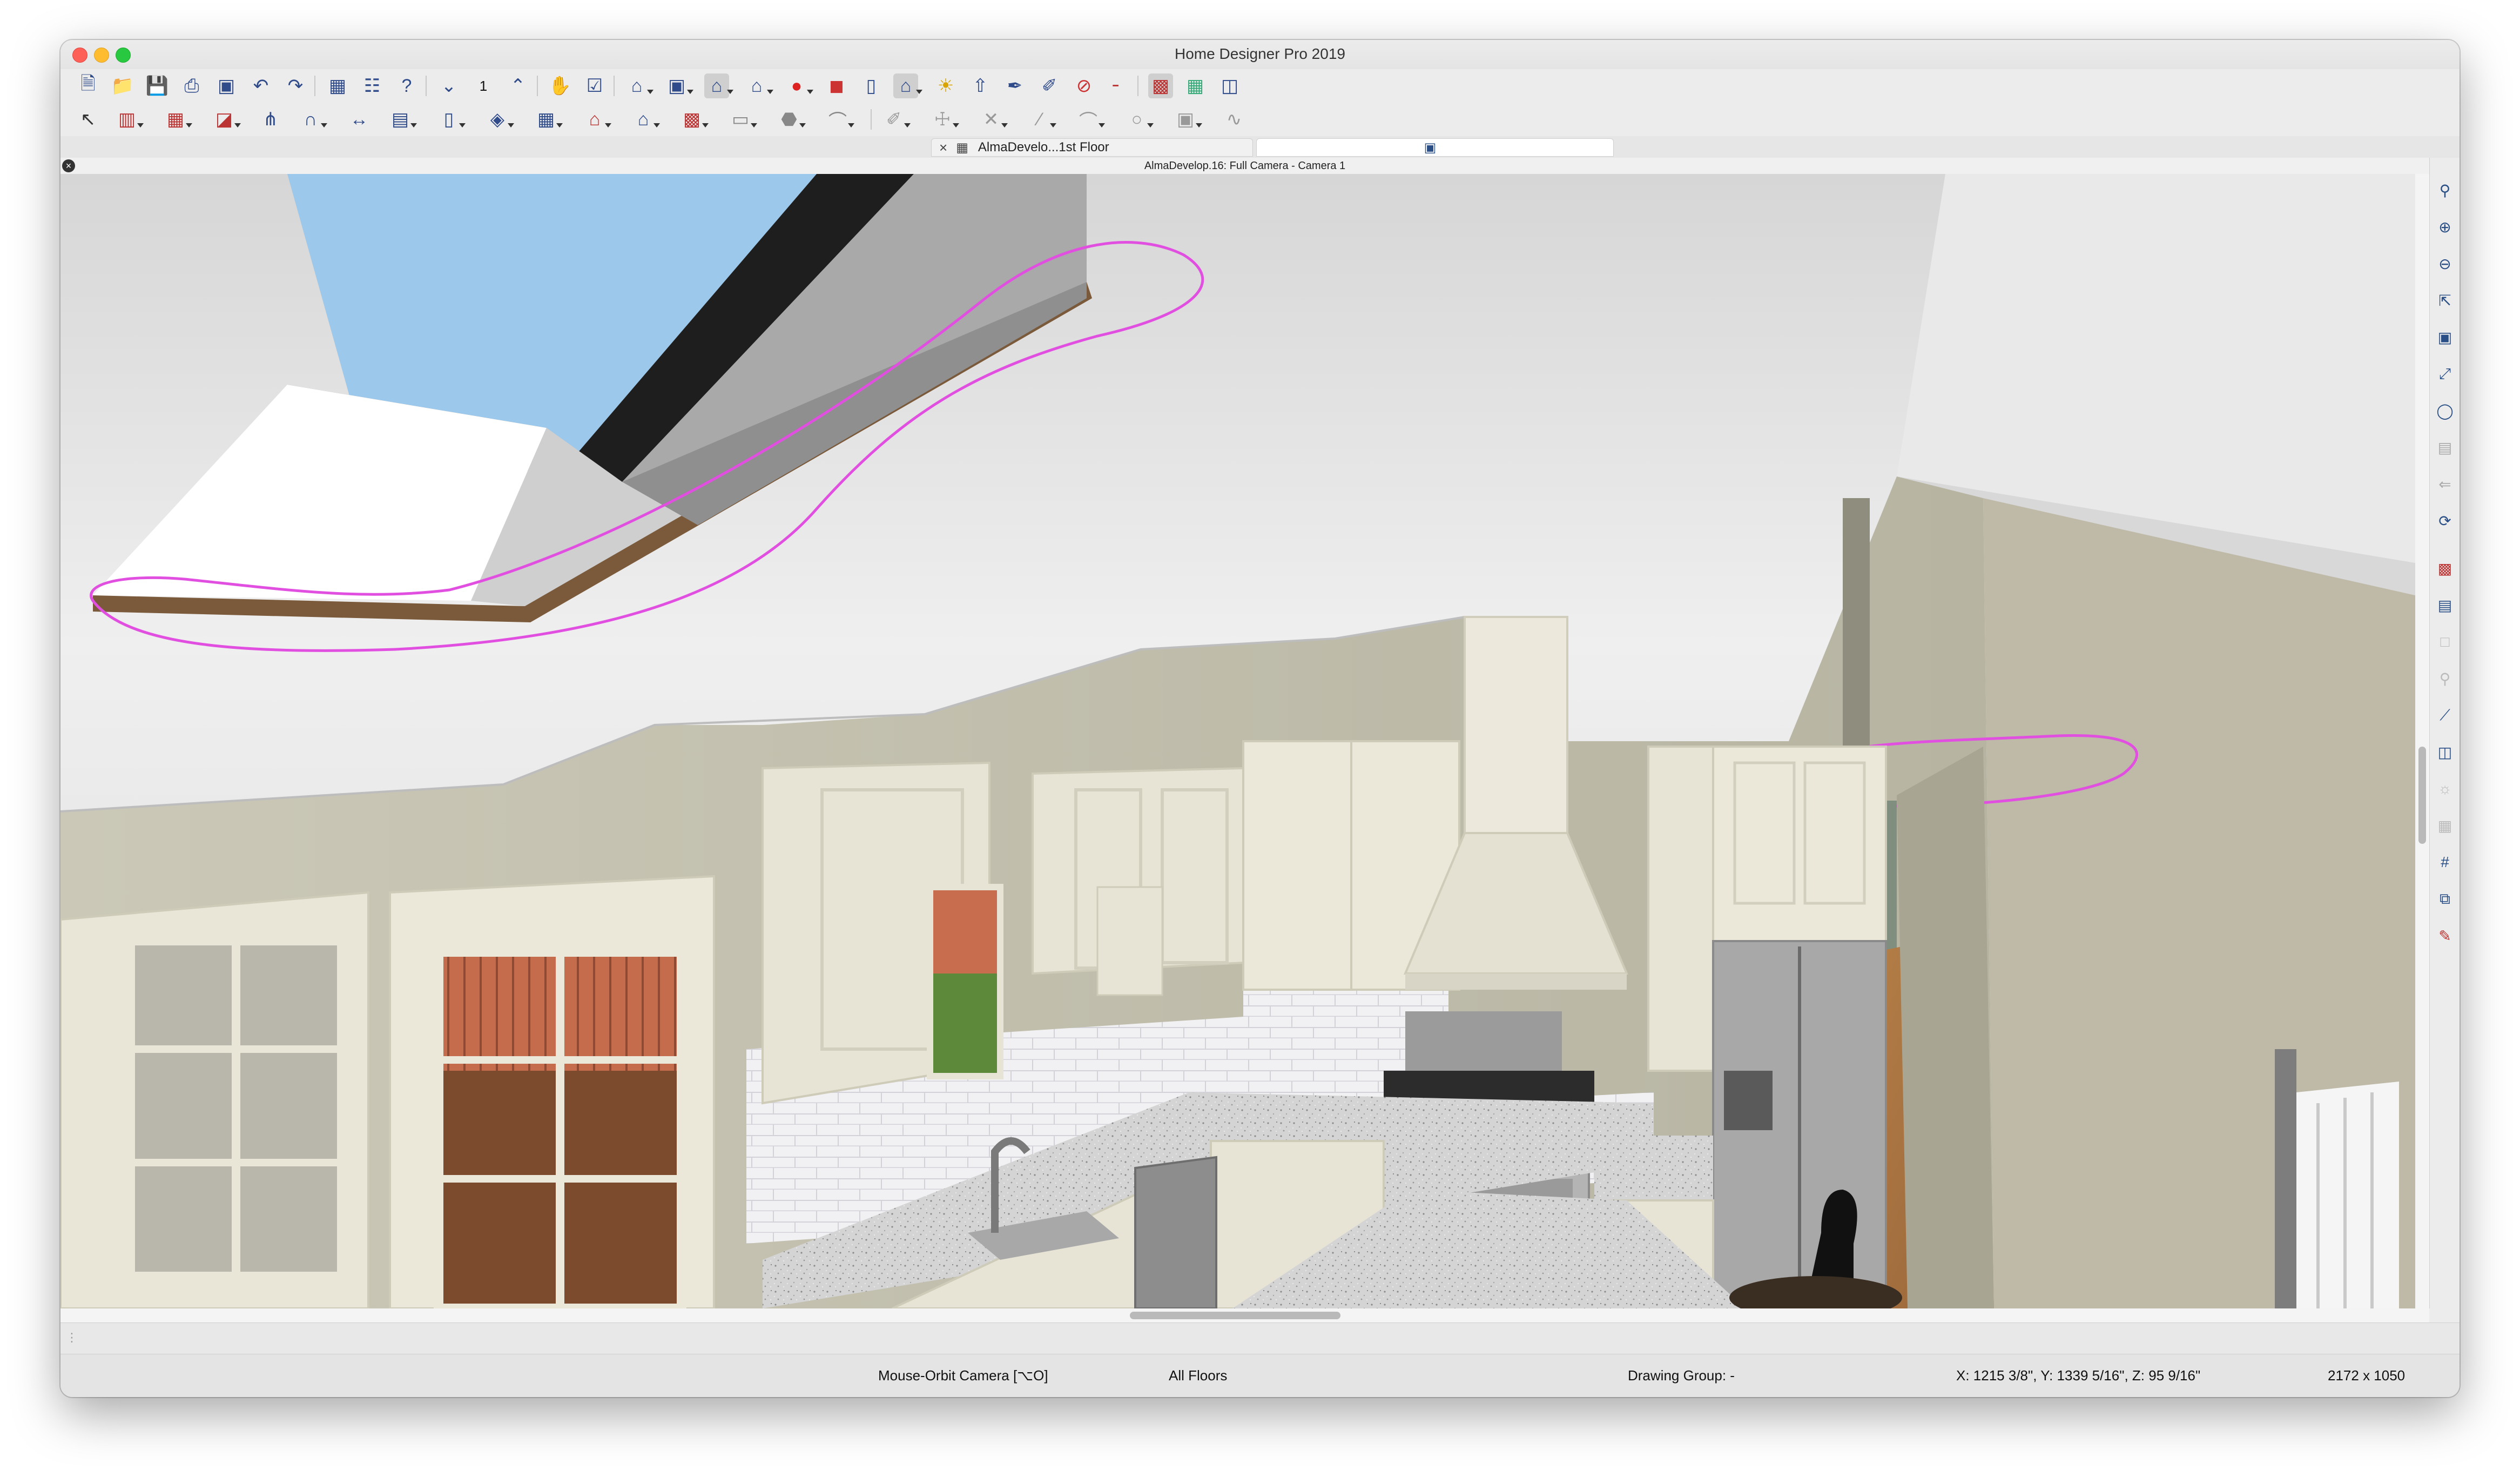  What do you see at coordinates (260, 86) in the screenshot?
I see `undo-icon: ↶` at bounding box center [260, 86].